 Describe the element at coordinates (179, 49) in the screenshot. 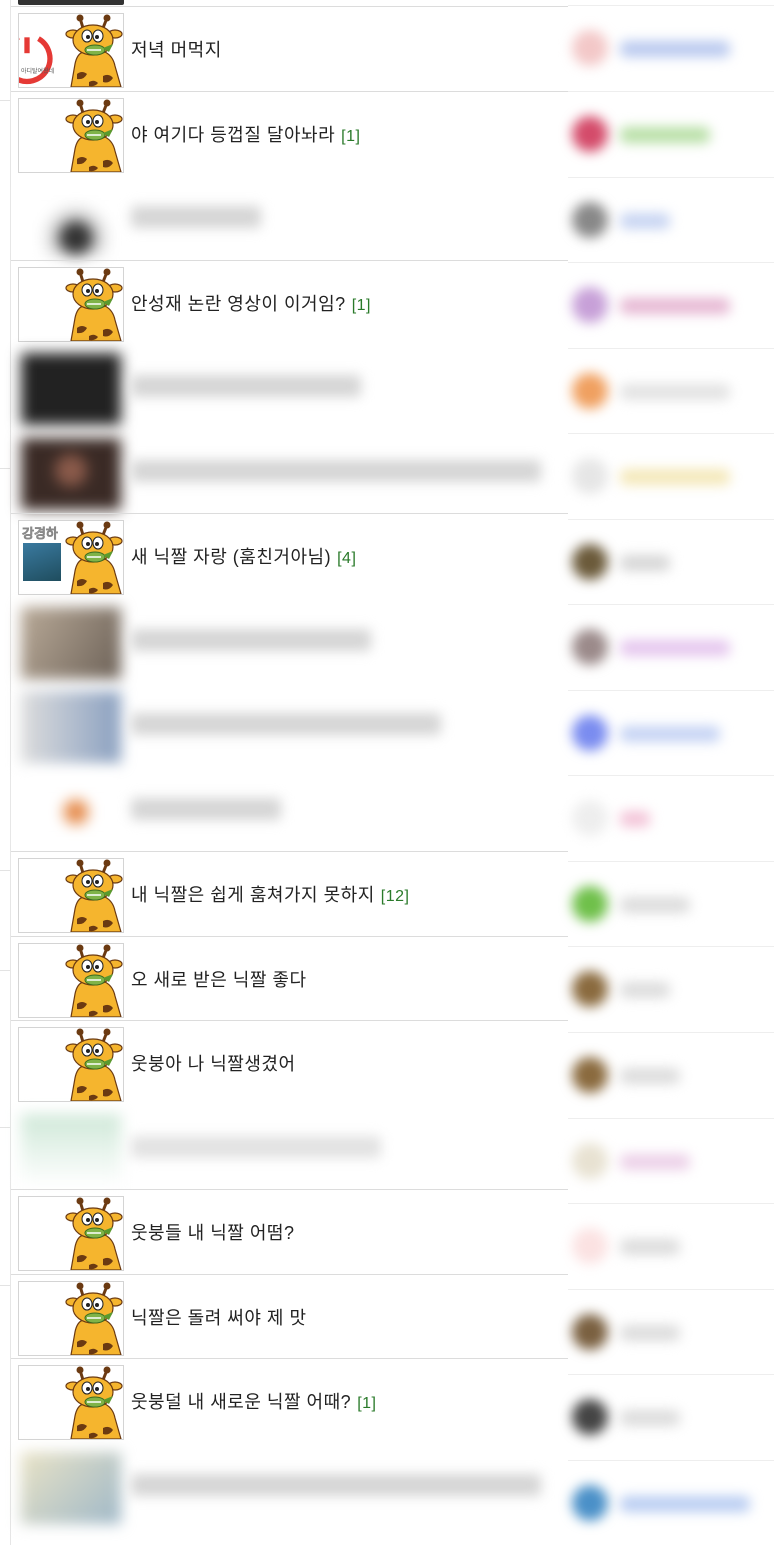

I see `post-title: 저녁 머먹지` at that location.